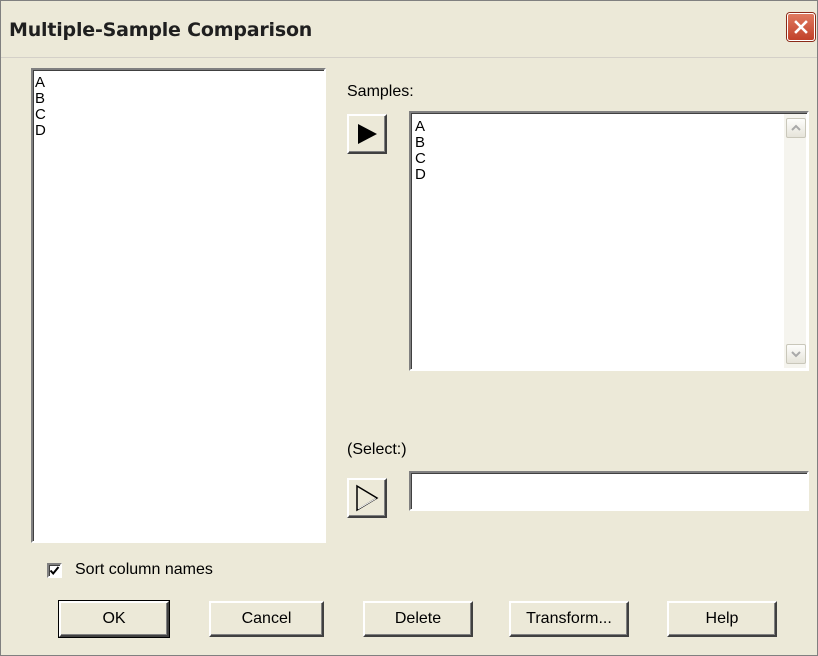 The height and width of the screenshot is (656, 818). What do you see at coordinates (795, 241) in the screenshot?
I see `vertical-scrollbar` at bounding box center [795, 241].